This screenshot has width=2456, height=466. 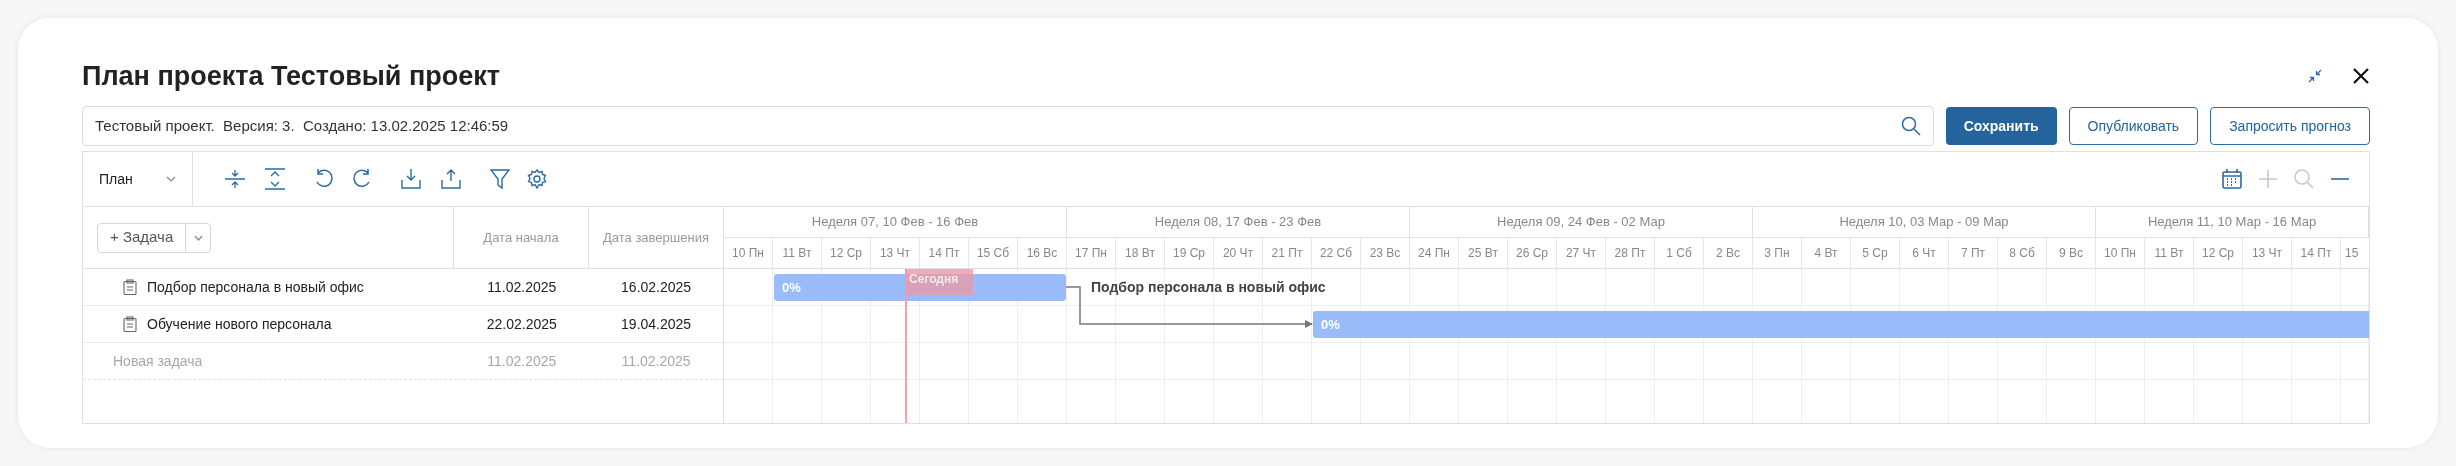 I want to click on close-icon, so click(x=2361, y=76).